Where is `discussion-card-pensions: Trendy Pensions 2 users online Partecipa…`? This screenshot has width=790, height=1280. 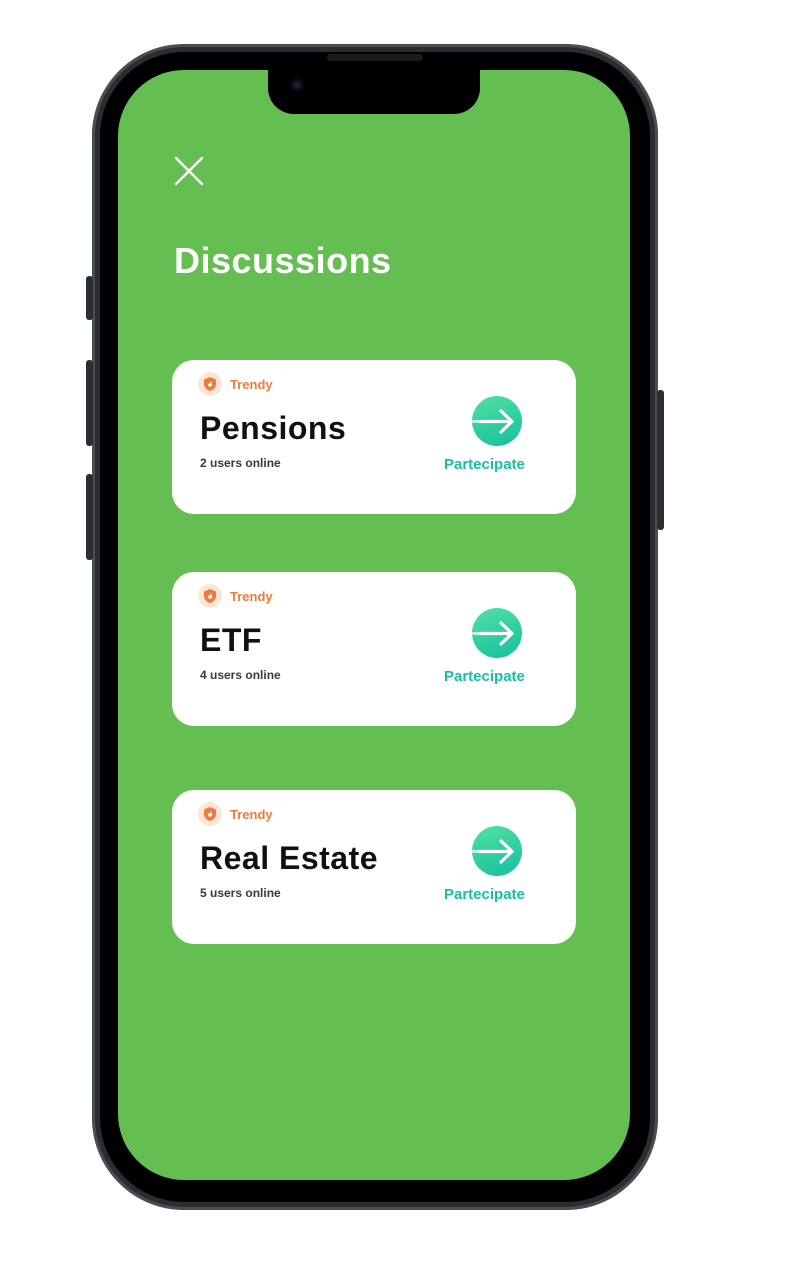 discussion-card-pensions: Trendy Pensions 2 users online Partecipa… is located at coordinates (374, 437).